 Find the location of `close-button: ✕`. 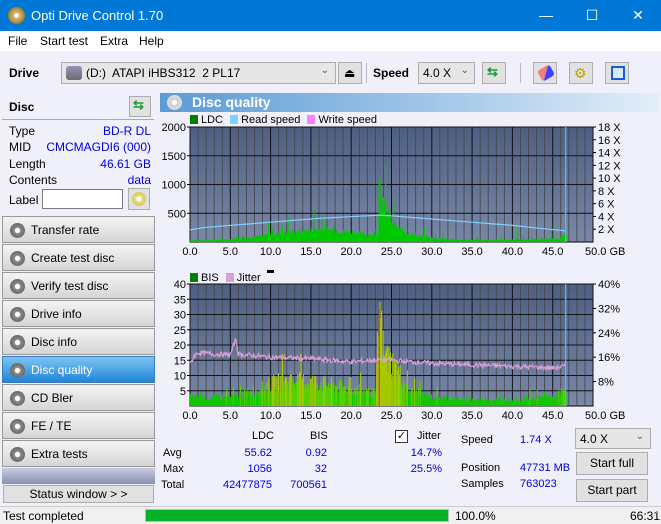

close-button: ✕ is located at coordinates (638, 15).